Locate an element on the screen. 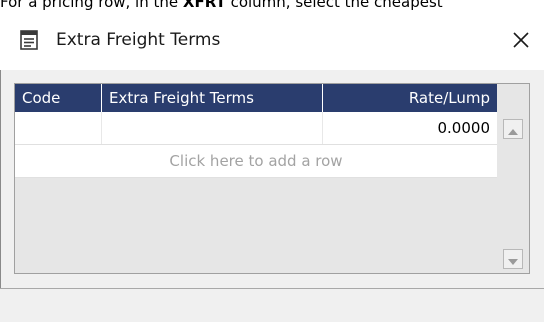 This screenshot has width=544, height=322. close-icon is located at coordinates (521, 42).